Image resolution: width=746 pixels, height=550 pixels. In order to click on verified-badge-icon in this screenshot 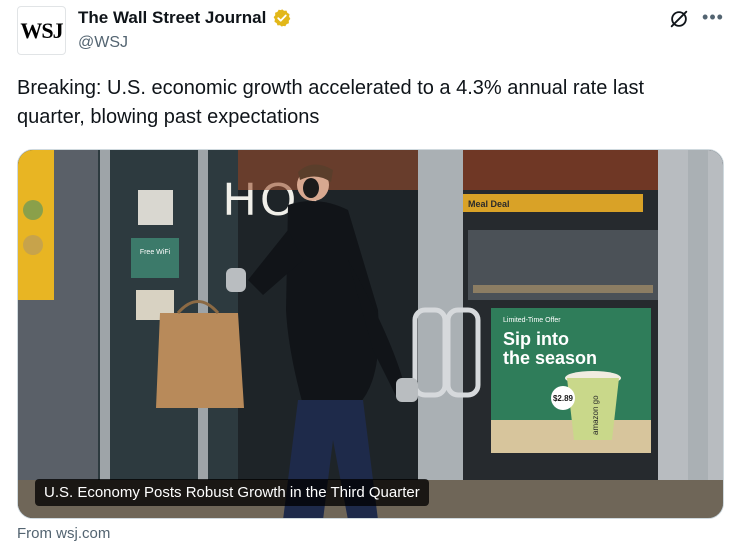, I will do `click(282, 18)`.